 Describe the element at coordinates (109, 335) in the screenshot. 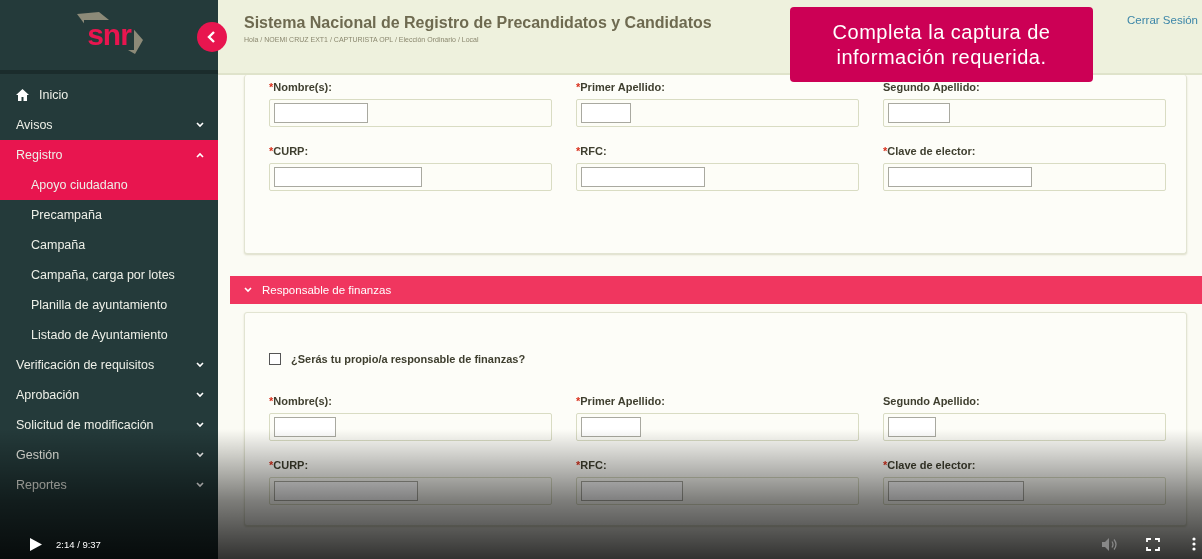

I see `sidebar-subitem: Listado de Ayuntamiento` at that location.